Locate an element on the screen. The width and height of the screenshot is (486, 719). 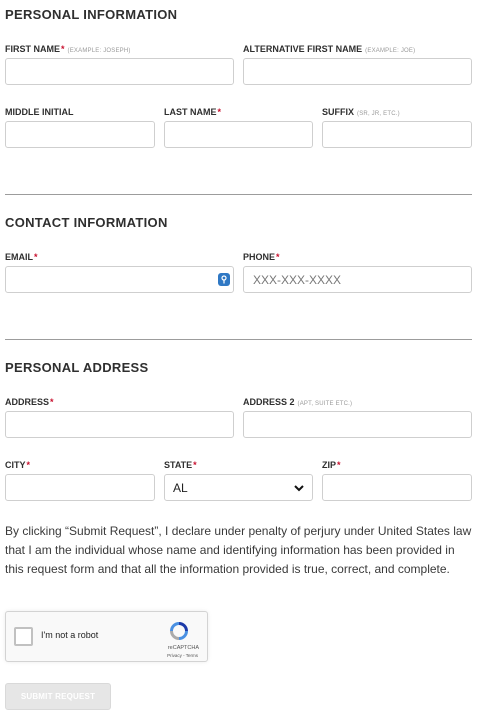
first-name-label-text: FIRST NAME is located at coordinates (32, 49).